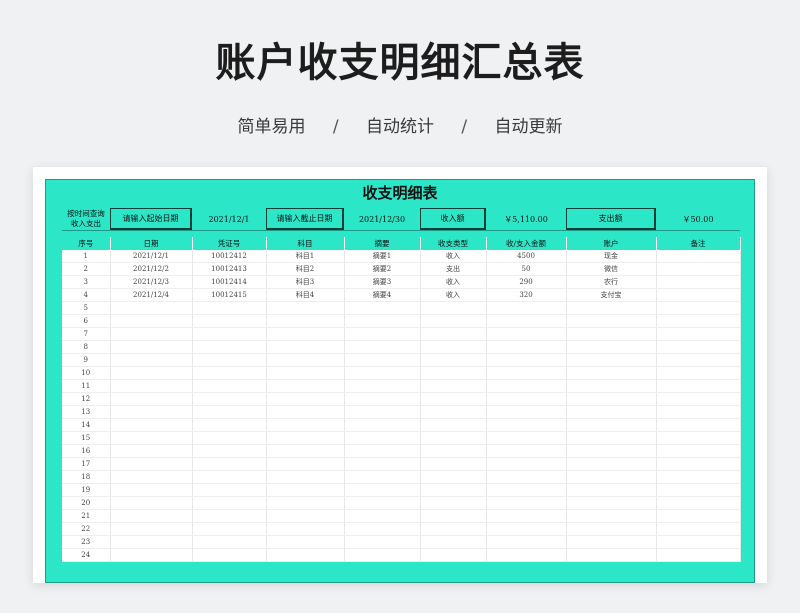 The width and height of the screenshot is (800, 613). Describe the element at coordinates (382, 219) in the screenshot. I see `end-date-value: 2021/12/30` at that location.